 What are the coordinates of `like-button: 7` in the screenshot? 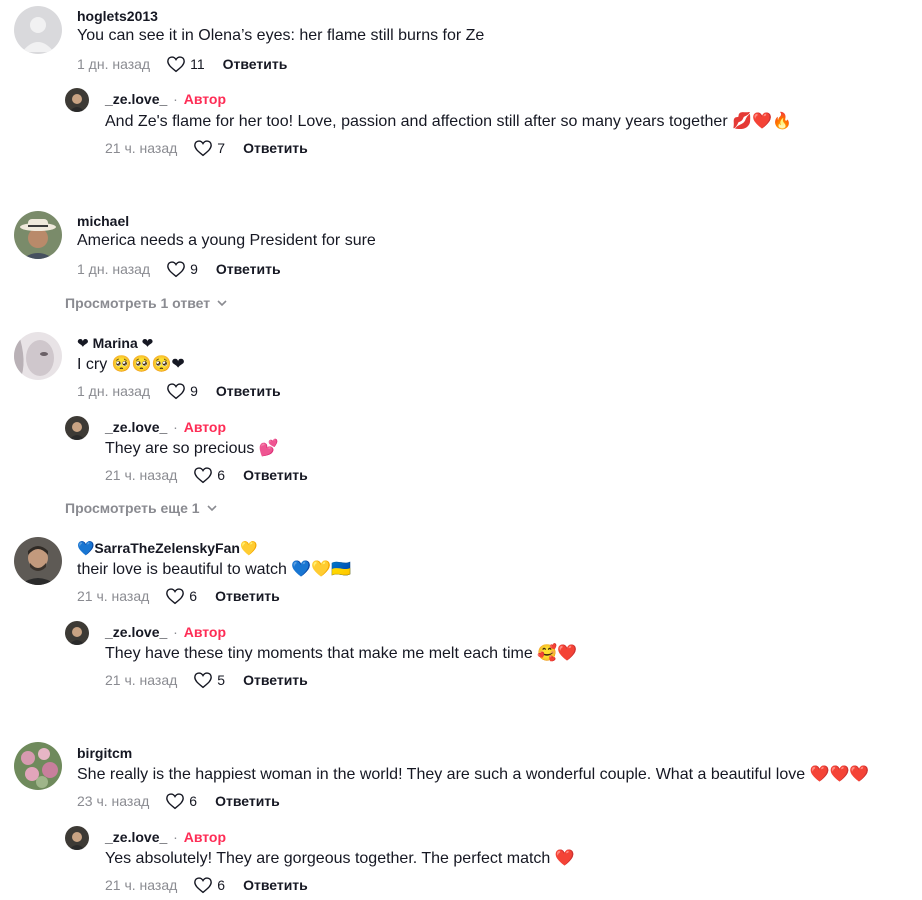 It's located at (218, 148).